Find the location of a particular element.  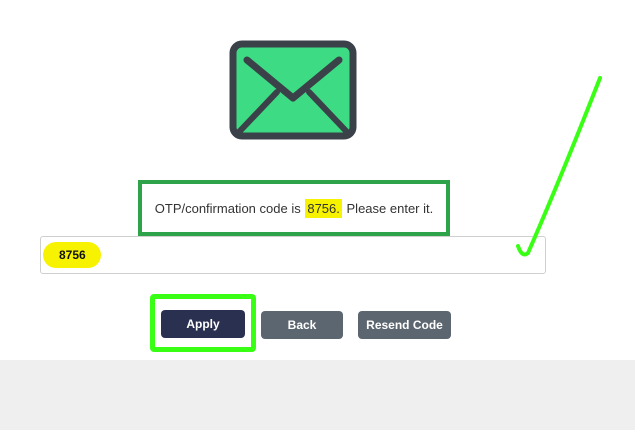

otp-input is located at coordinates (293, 255).